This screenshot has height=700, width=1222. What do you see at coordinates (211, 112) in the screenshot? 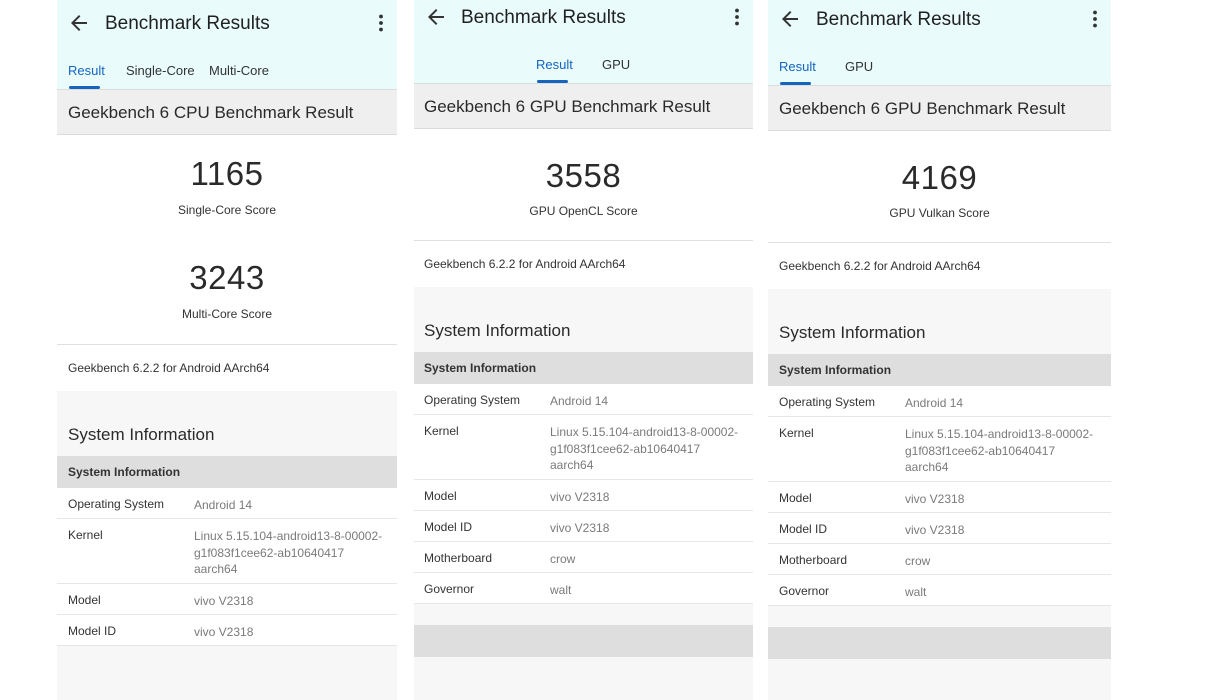
I see `result-title: Geekbench 6 CPU Benchmark Result` at bounding box center [211, 112].